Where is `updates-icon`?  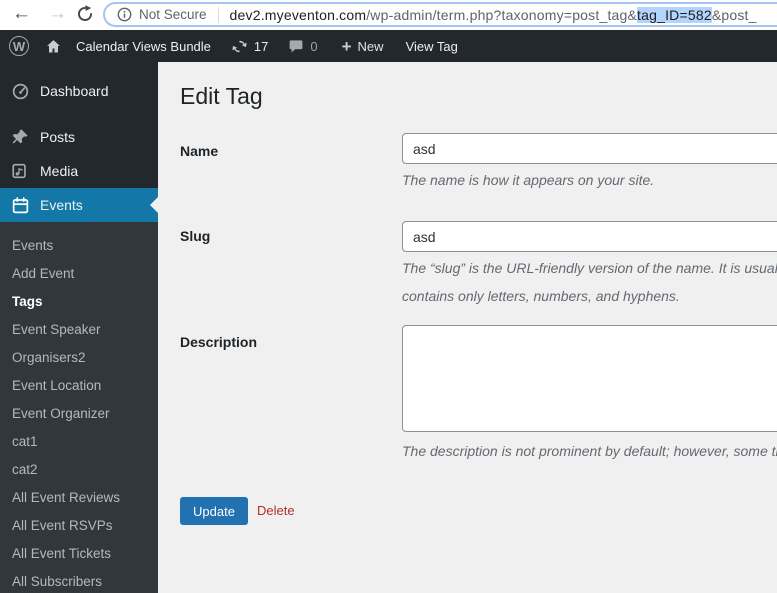 updates-icon is located at coordinates (239, 46).